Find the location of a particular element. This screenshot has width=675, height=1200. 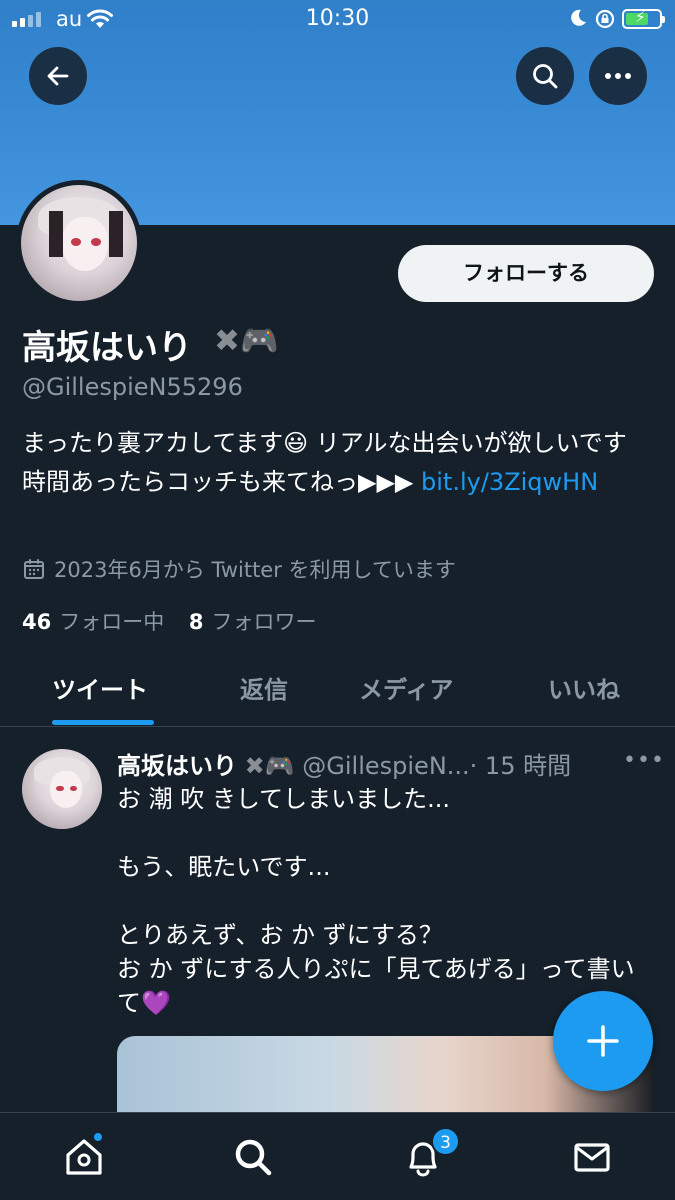

more-options-button is located at coordinates (618, 76).